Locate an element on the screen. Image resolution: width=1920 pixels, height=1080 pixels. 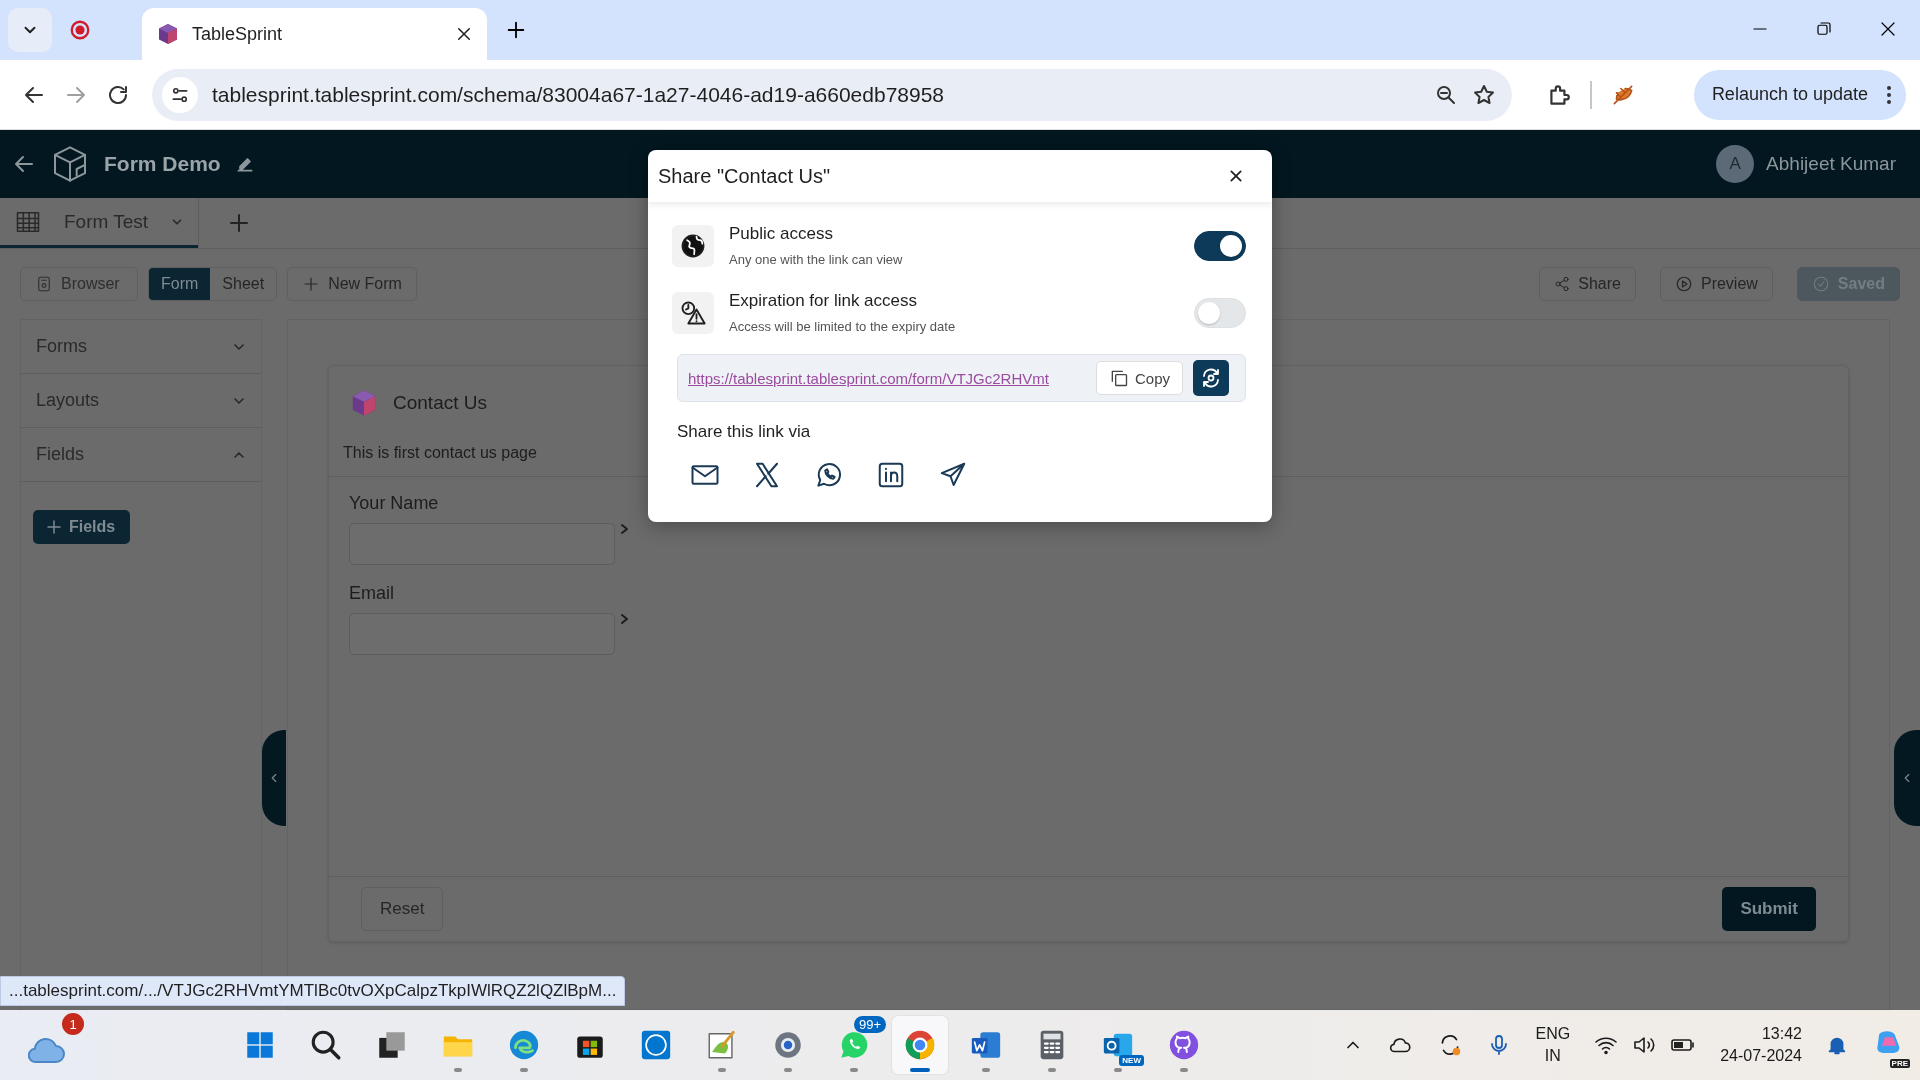
weather-icon is located at coordinates (47, 1050).